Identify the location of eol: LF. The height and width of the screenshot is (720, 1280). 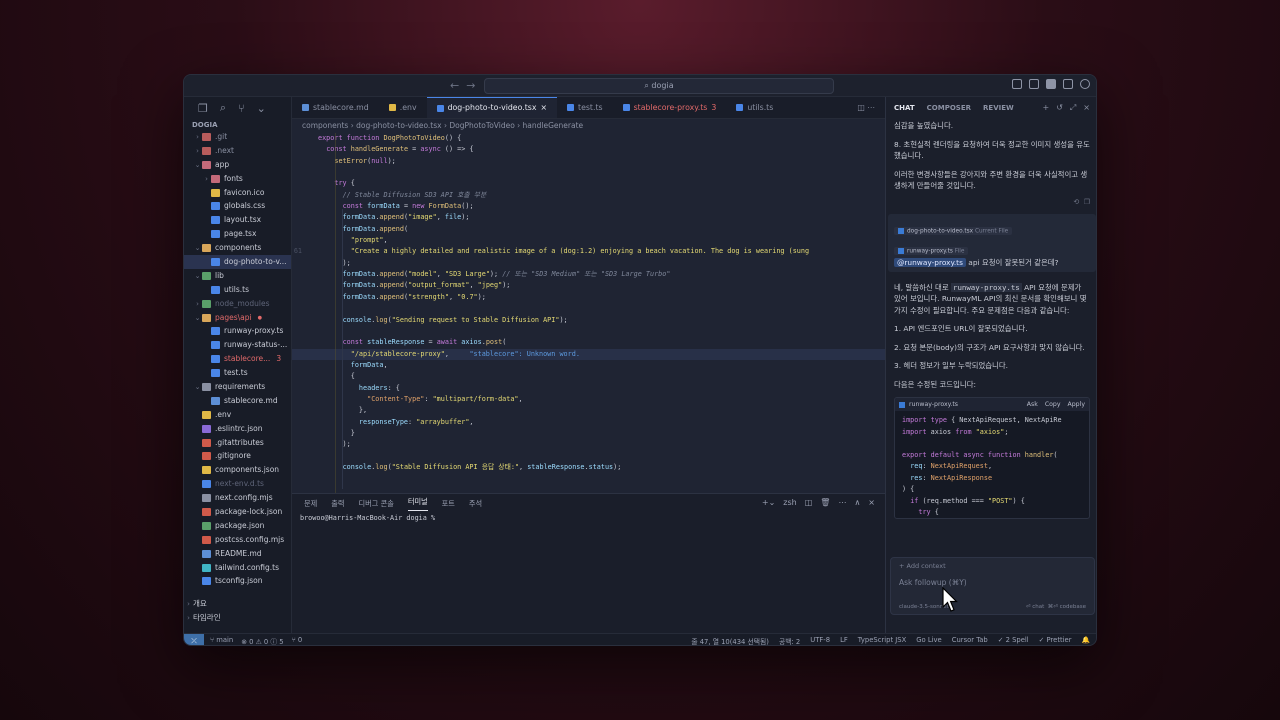
(844, 641).